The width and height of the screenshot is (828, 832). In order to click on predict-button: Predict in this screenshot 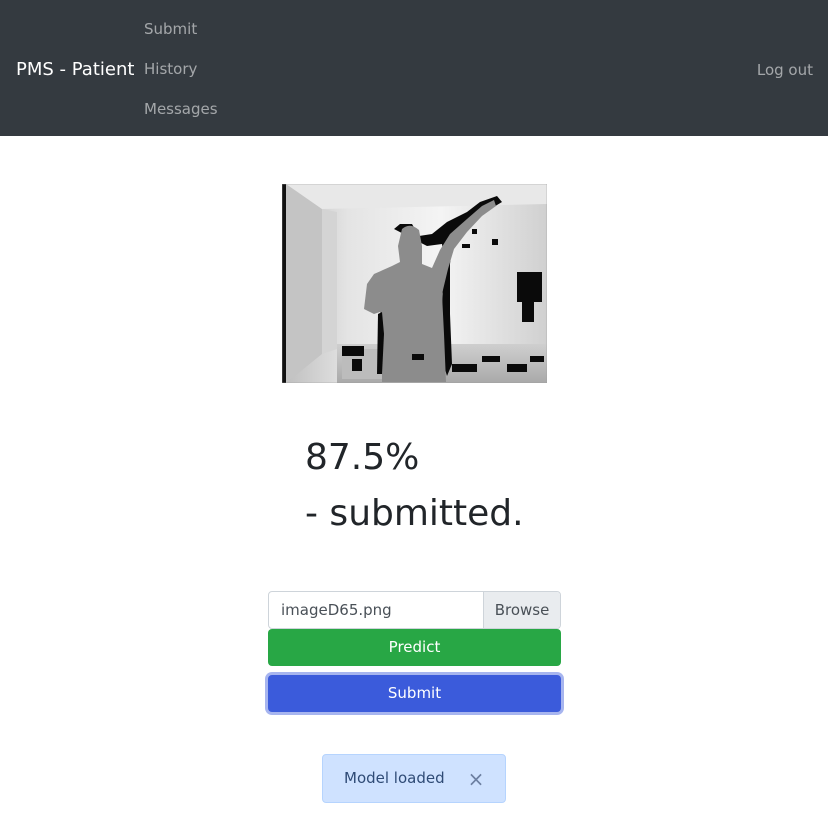, I will do `click(414, 647)`.